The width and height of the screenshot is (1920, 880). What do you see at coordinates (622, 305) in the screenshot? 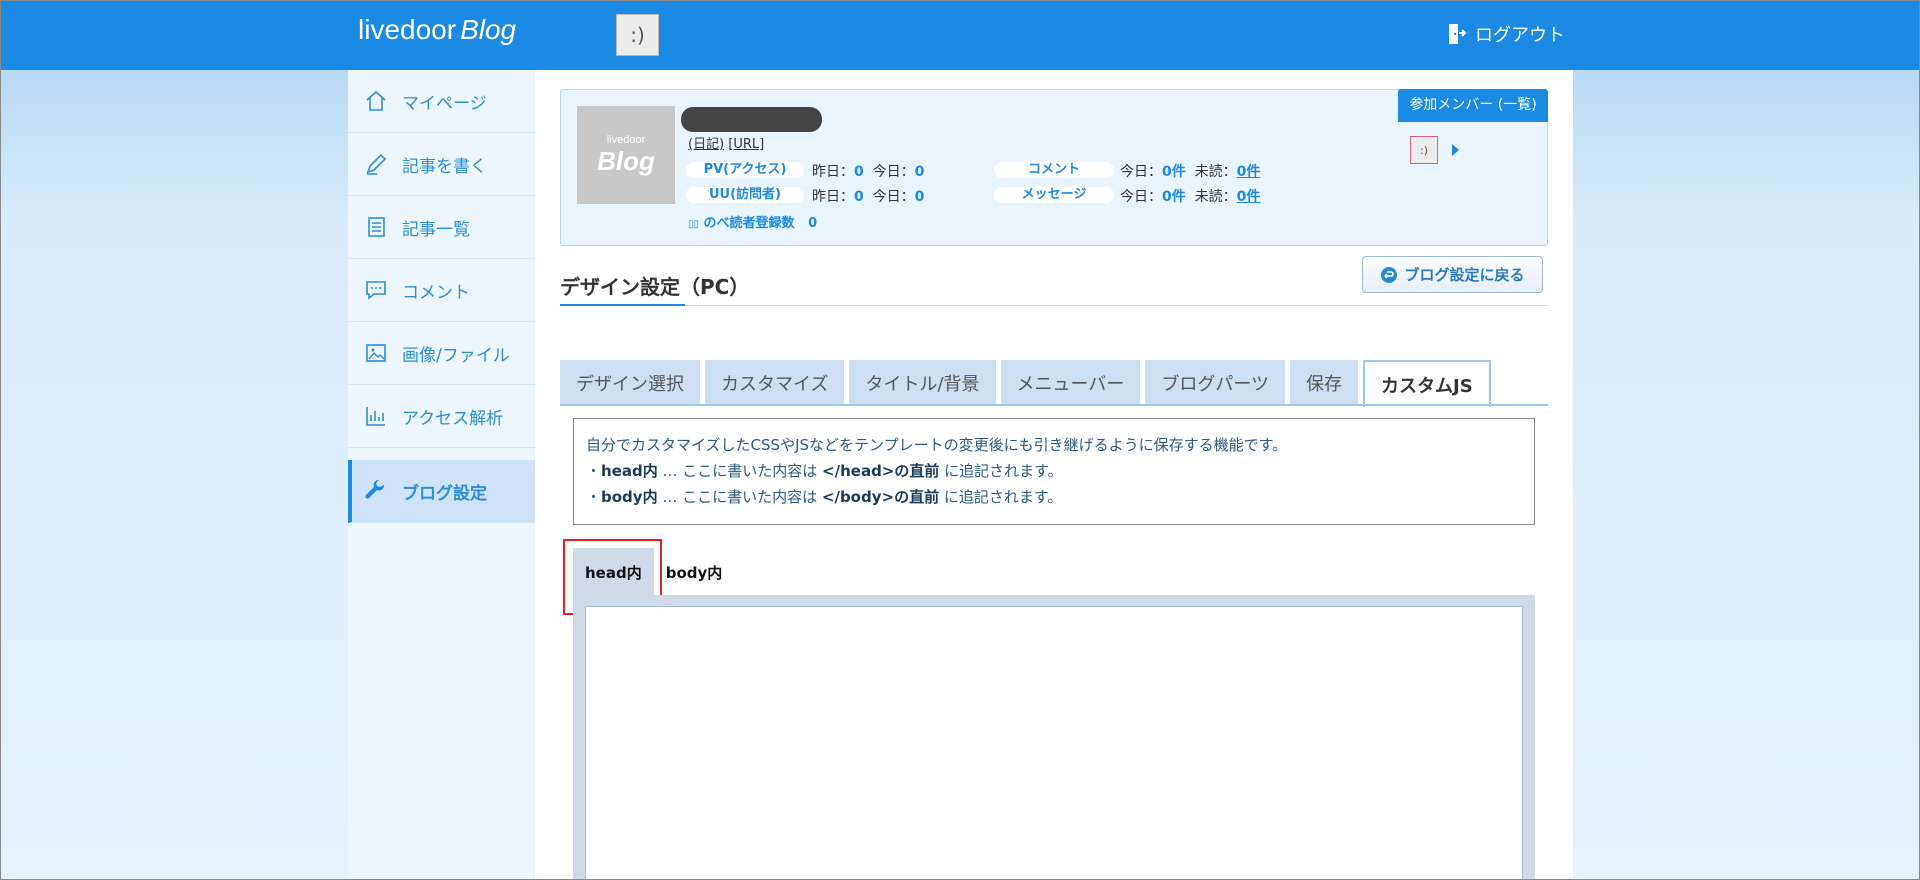
I see `title-accent` at bounding box center [622, 305].